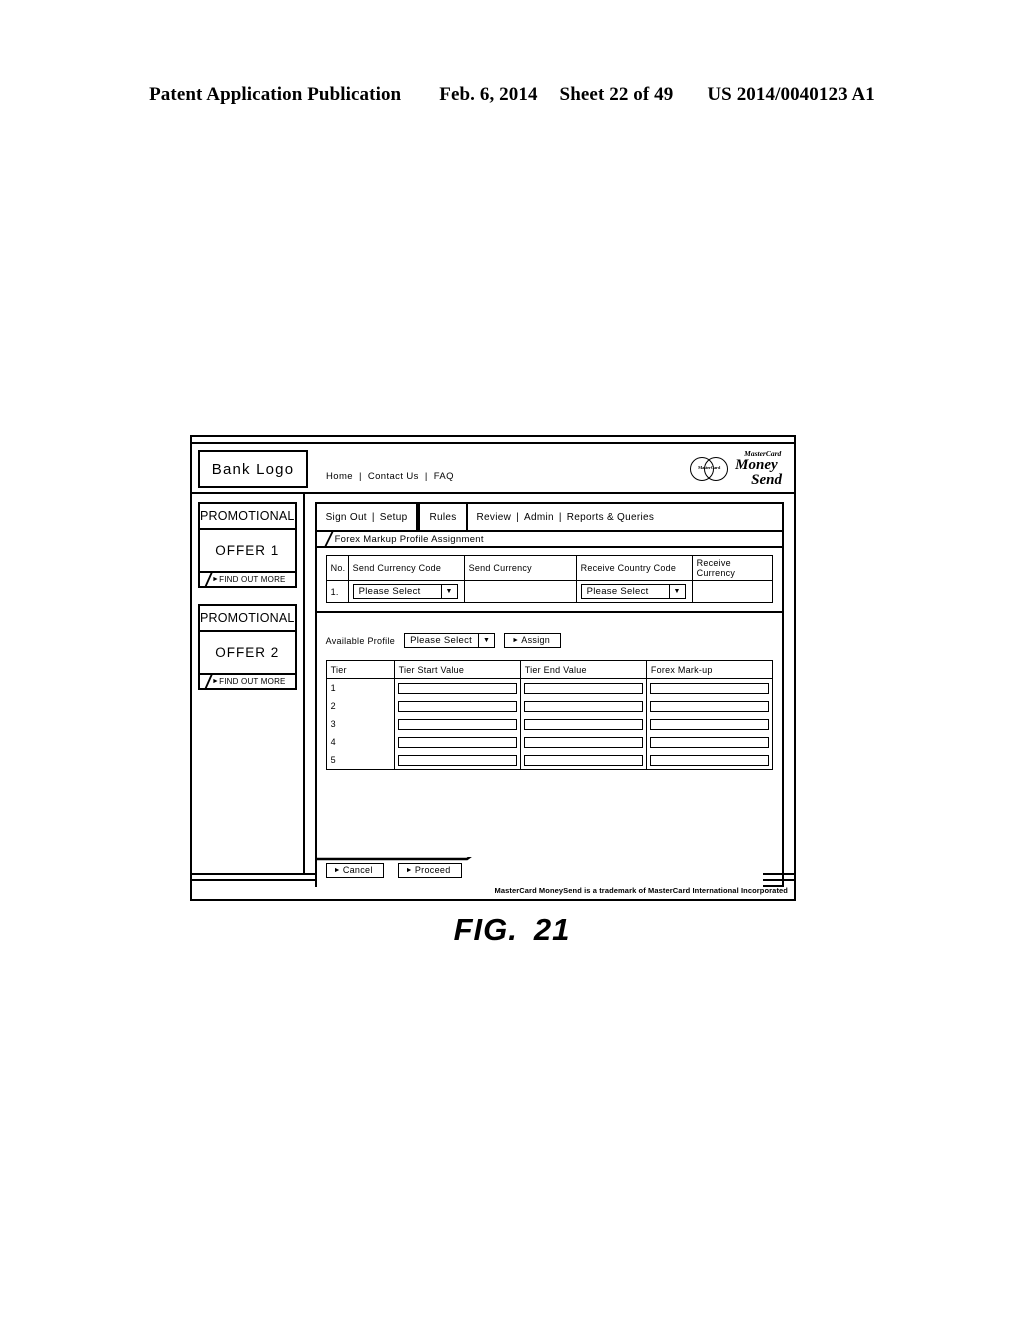  Describe the element at coordinates (457, 669) in the screenshot. I see `col-header-tier-start-value: Tier Start Value` at that location.